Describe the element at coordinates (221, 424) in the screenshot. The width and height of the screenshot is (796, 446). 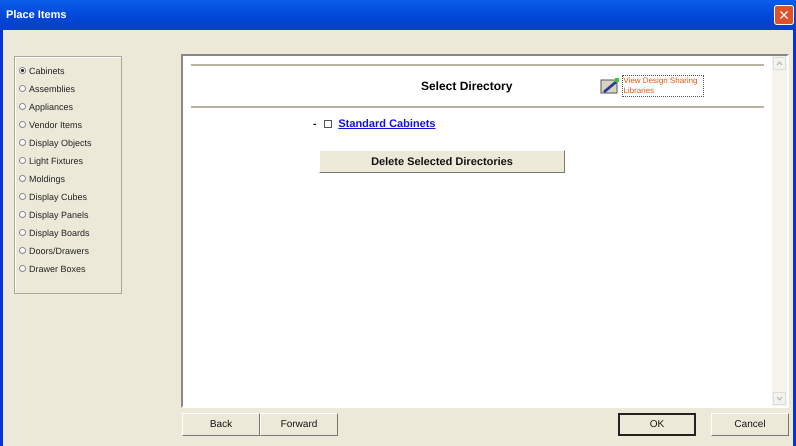
I see `nav-button: Back` at that location.